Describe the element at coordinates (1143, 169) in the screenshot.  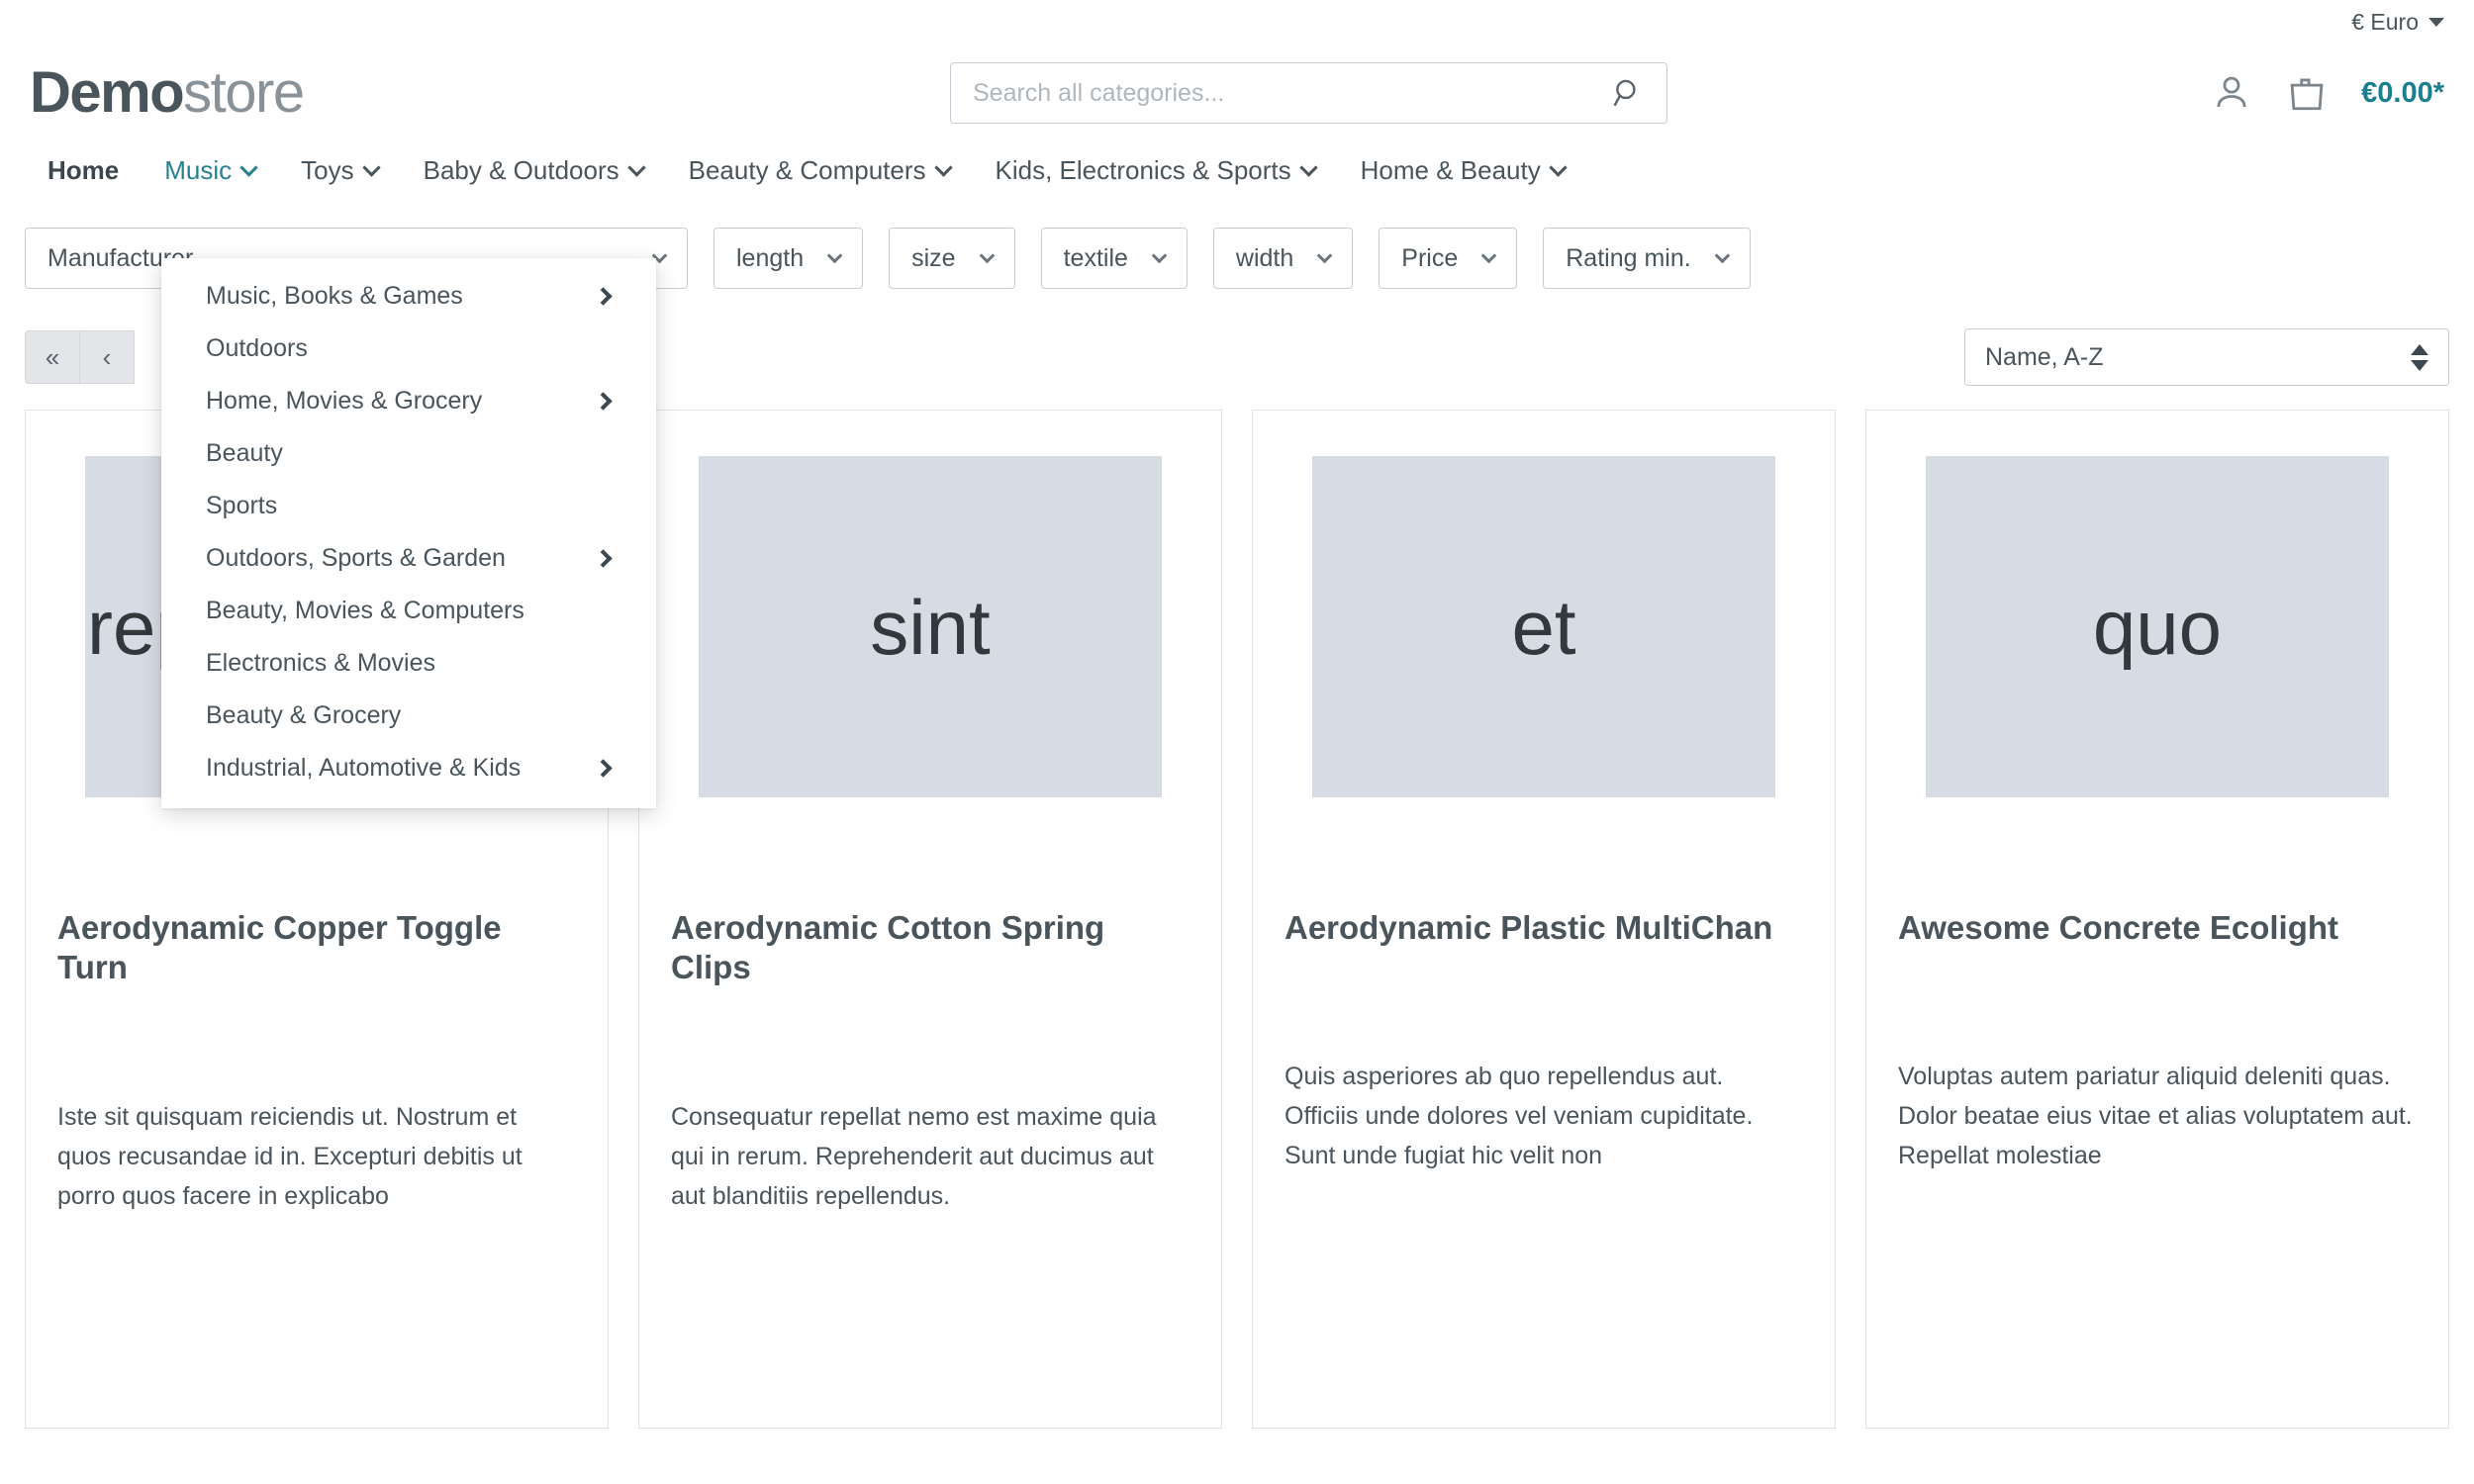
I see `nav-label: Kids, Electronics & Sports` at that location.